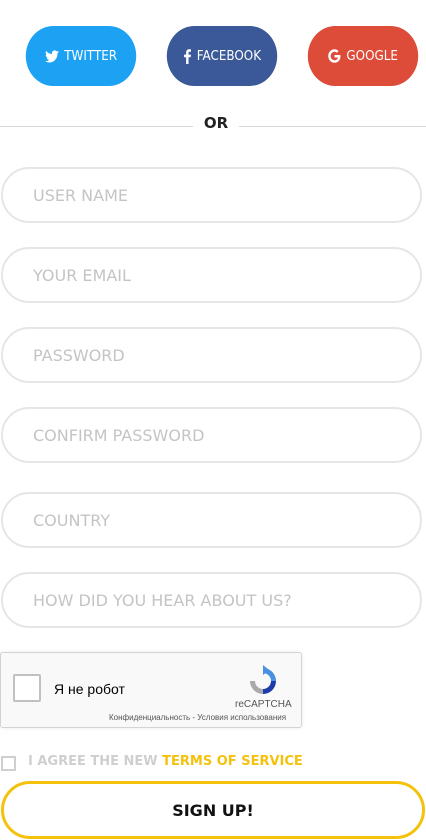  I want to click on twitter-button: TWITTER, so click(81, 56).